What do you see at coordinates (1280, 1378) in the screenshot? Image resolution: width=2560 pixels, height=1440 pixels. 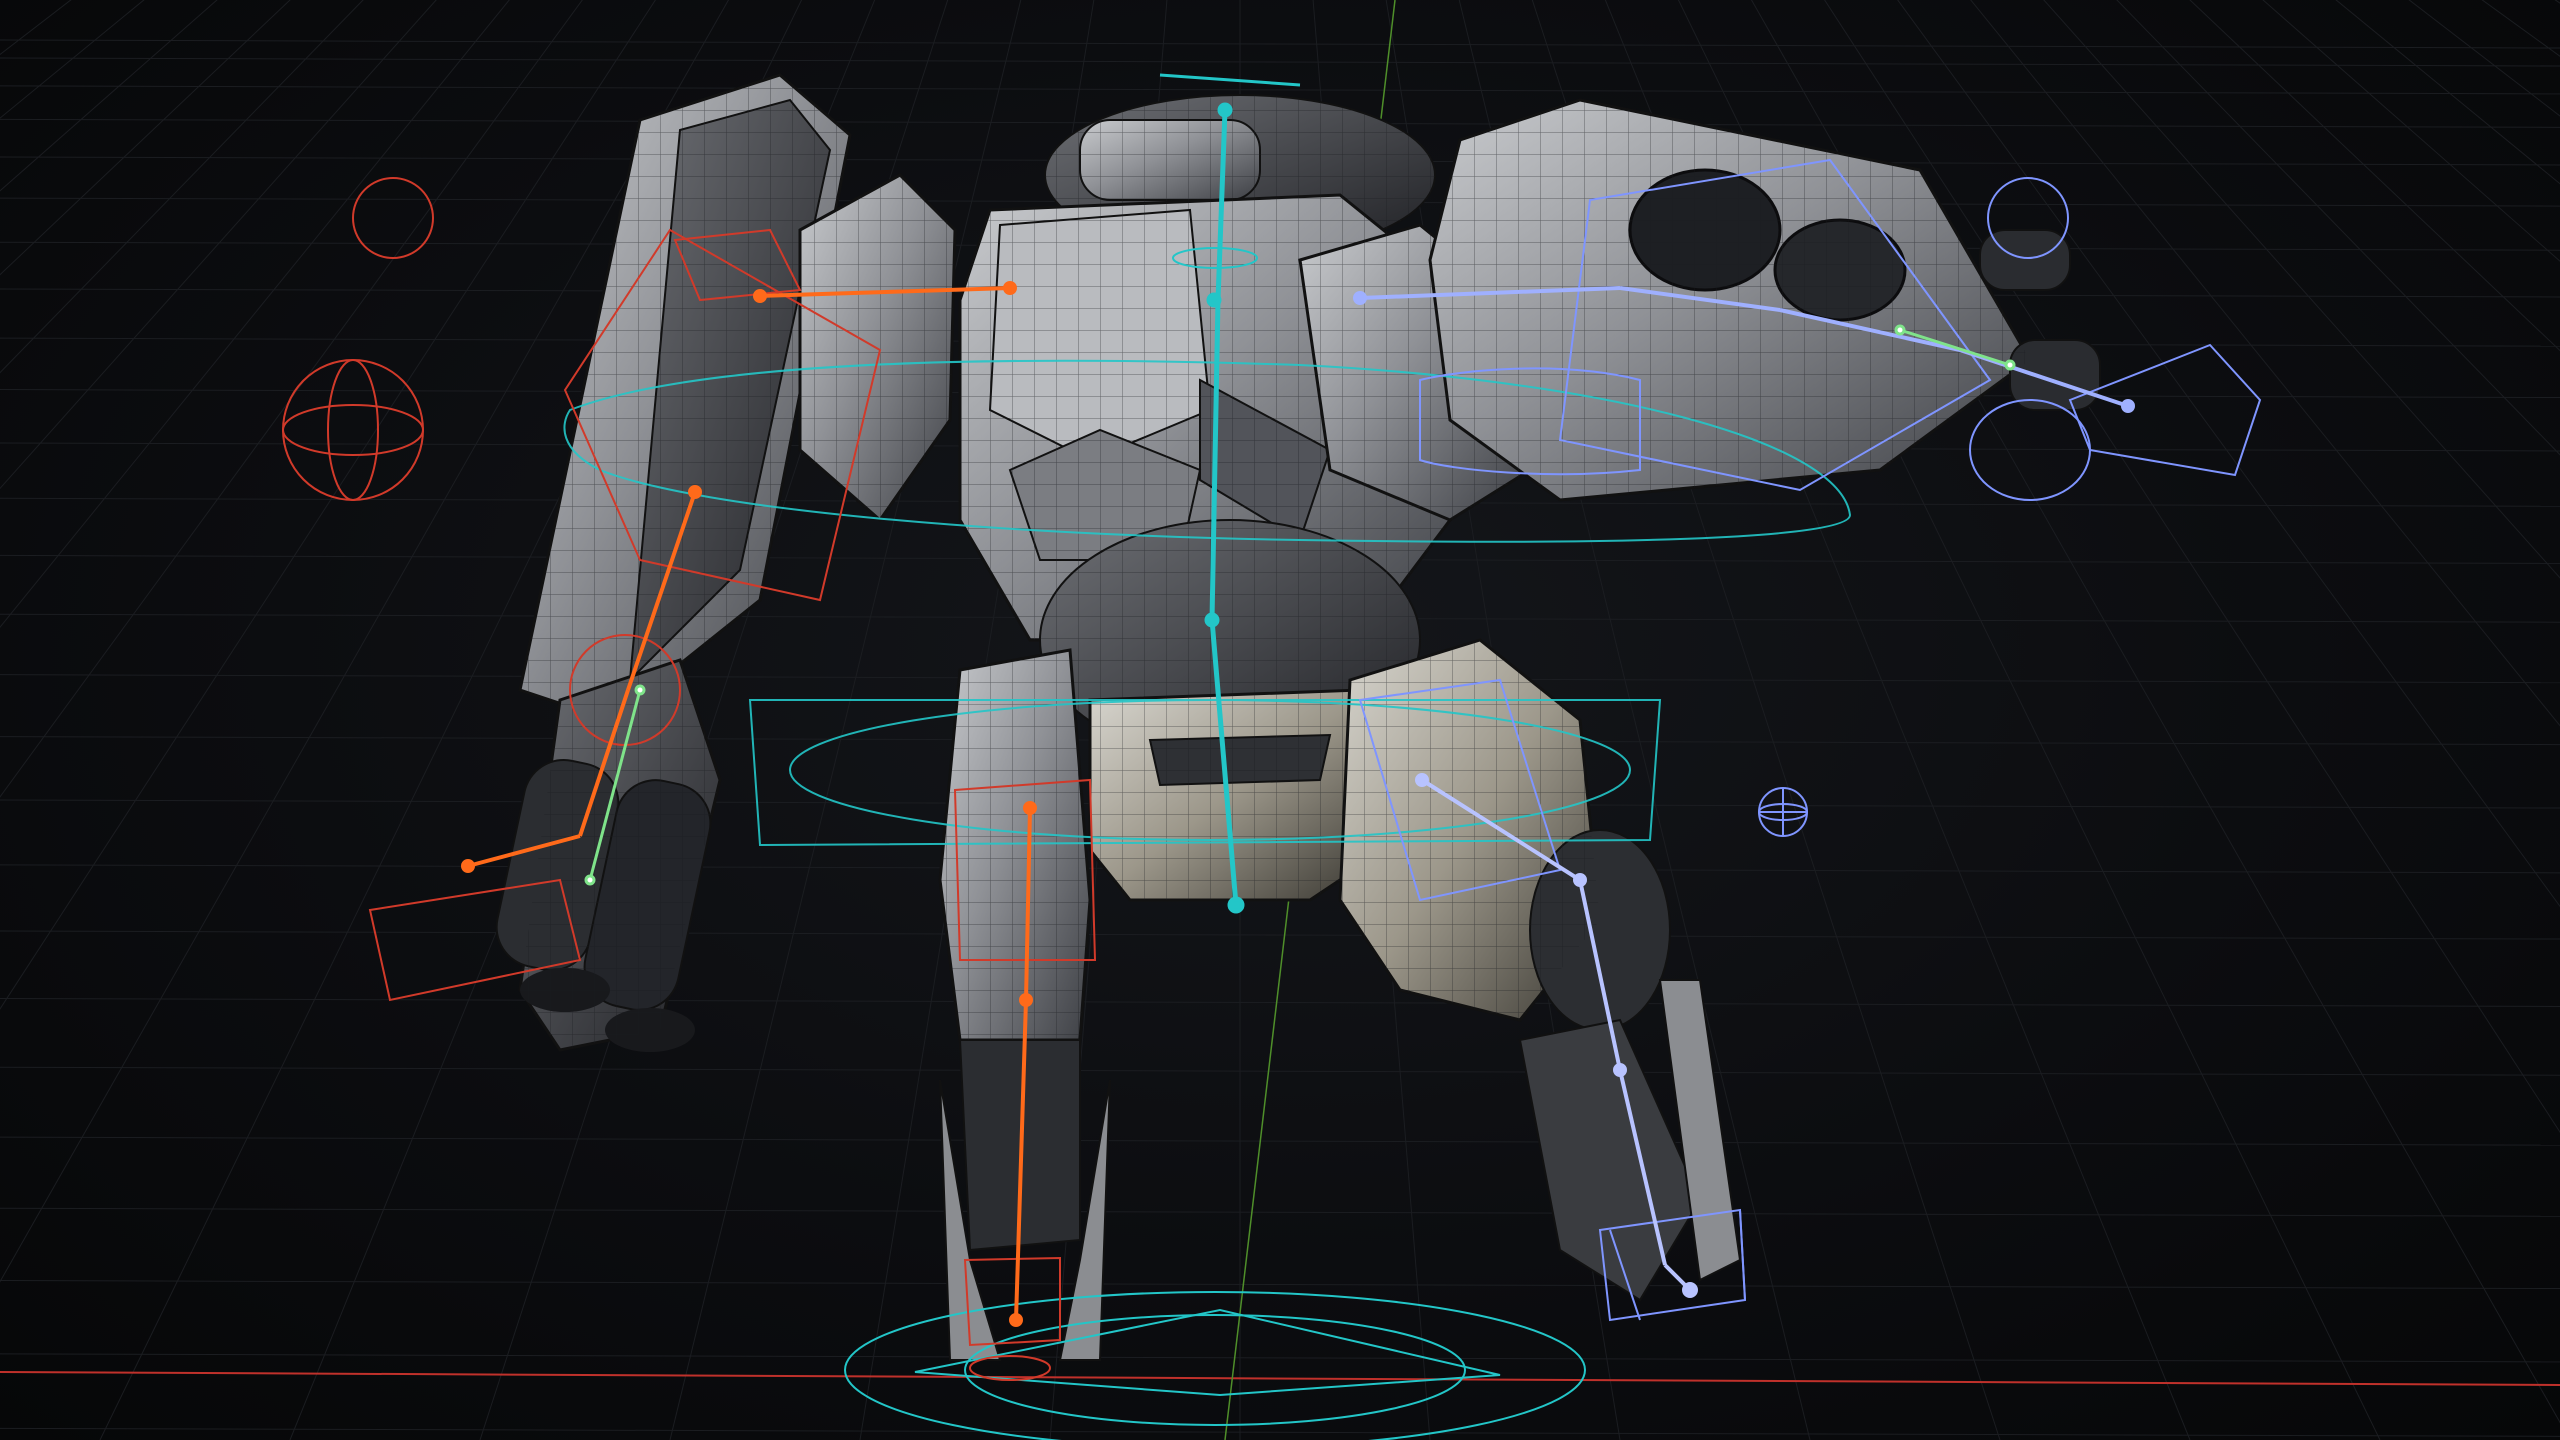 I see `x-axis-line` at bounding box center [1280, 1378].